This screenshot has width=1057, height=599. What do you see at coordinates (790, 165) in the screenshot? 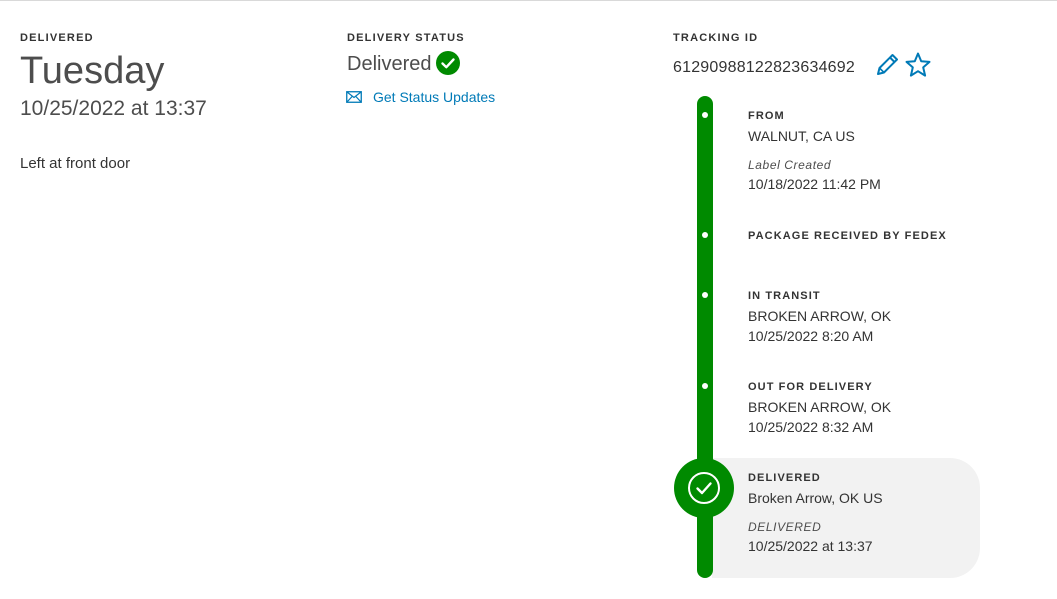
I see `event-info: Label Created` at bounding box center [790, 165].